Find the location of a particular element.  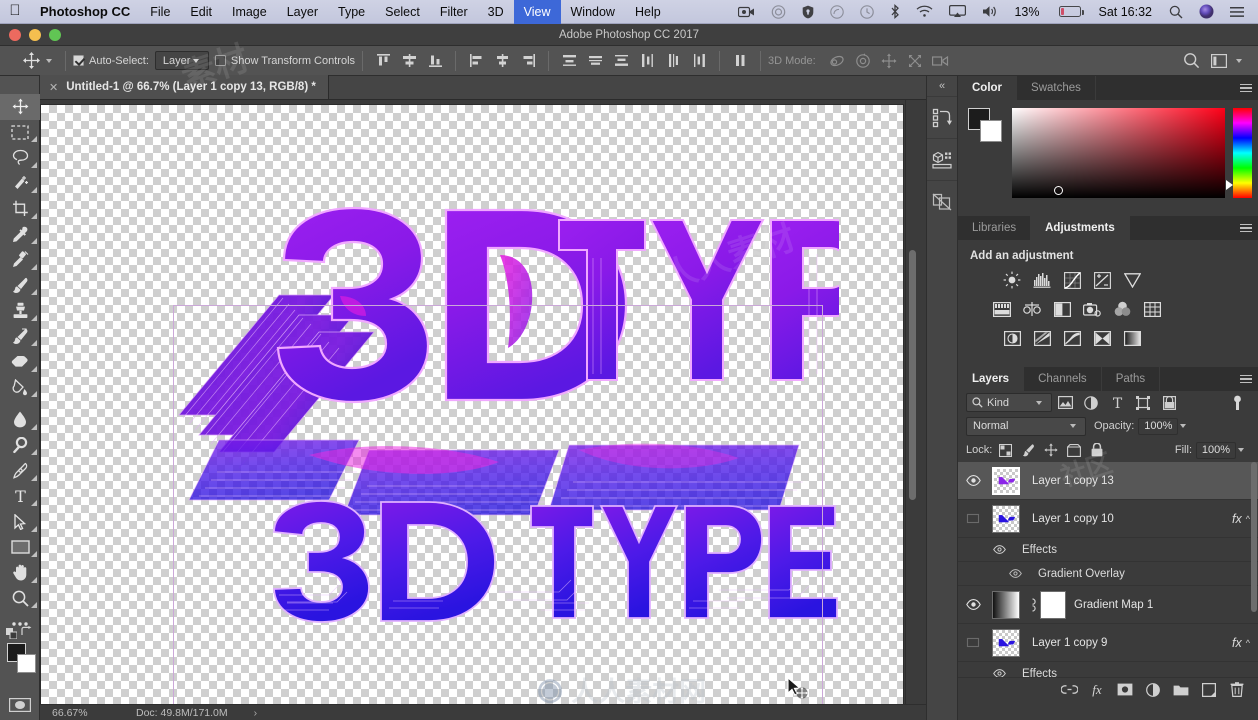

lock-all-icon is located at coordinates (1097, 450).